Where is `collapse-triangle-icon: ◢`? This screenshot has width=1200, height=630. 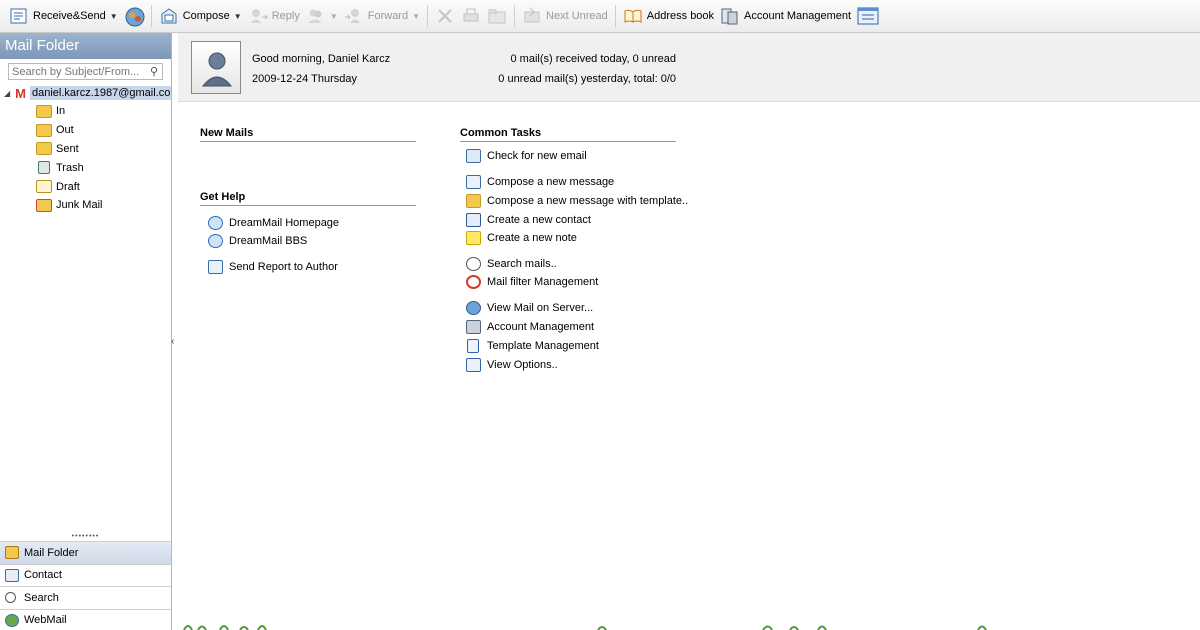
collapse-triangle-icon: ◢ is located at coordinates (9, 93).